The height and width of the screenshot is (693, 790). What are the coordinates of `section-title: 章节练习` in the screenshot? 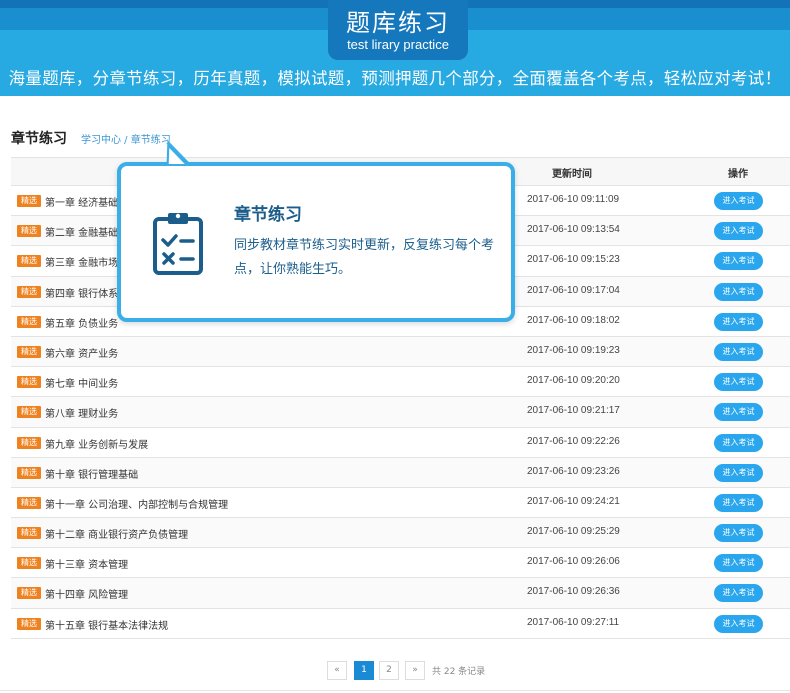 It's located at (39, 139).